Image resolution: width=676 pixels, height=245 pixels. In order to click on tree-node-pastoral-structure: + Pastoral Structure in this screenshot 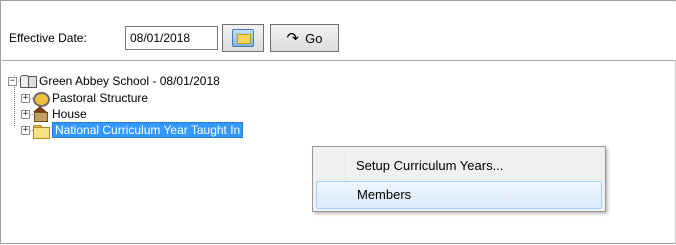, I will do `click(85, 98)`.